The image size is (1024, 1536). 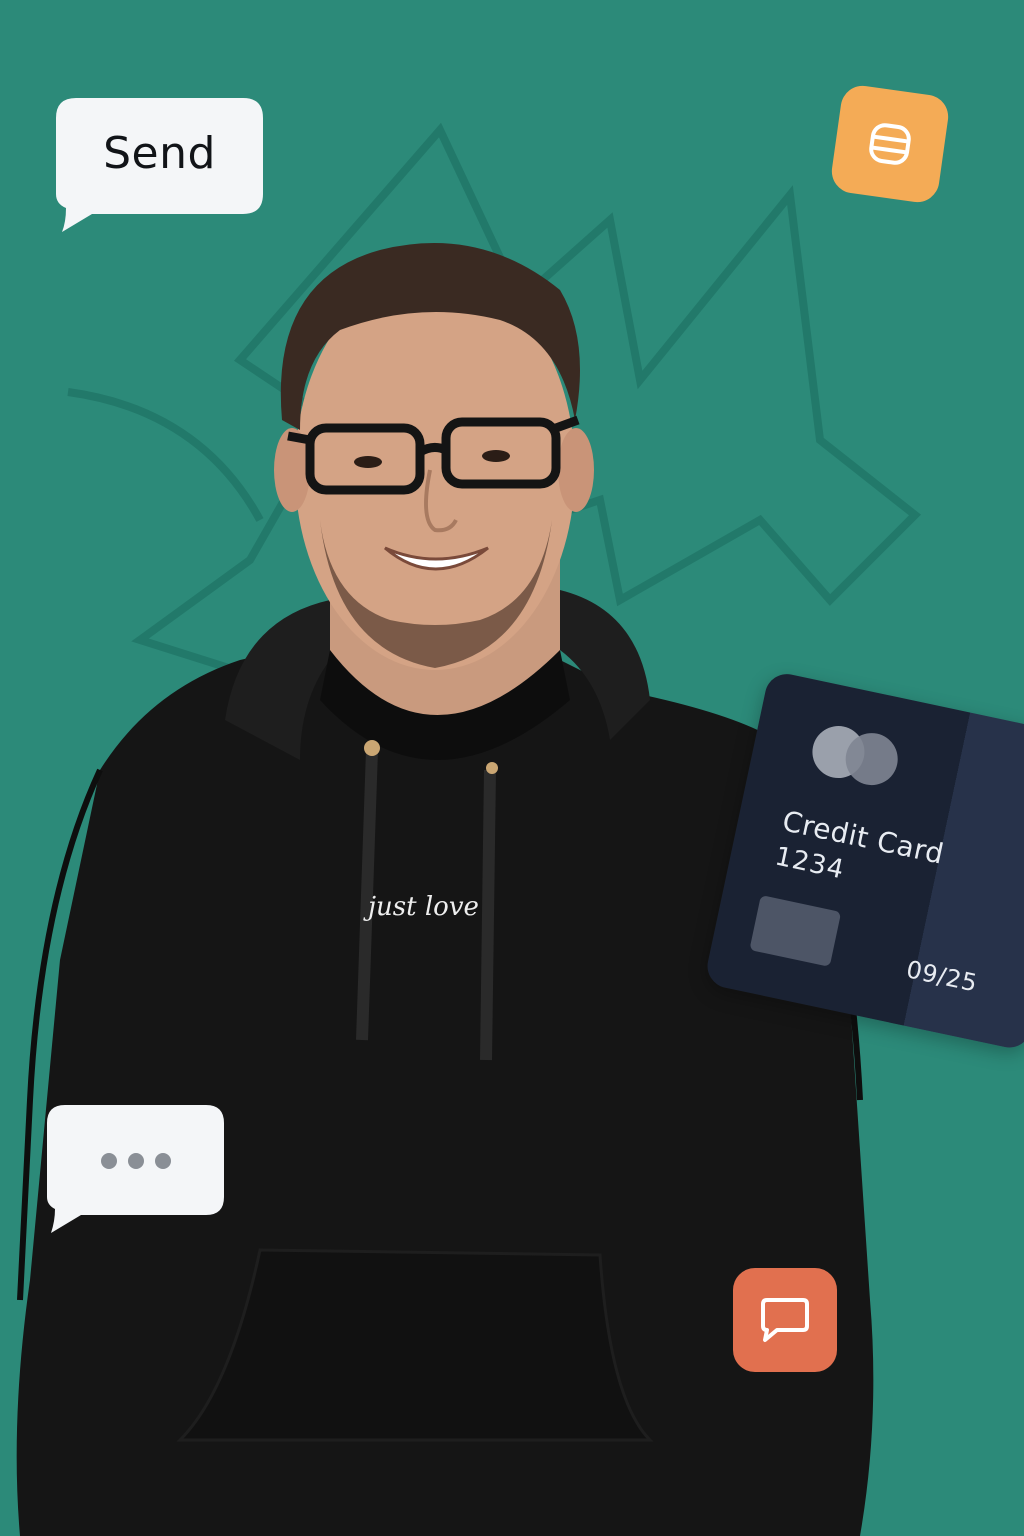 I want to click on chat-icon, so click(x=785, y=1320).